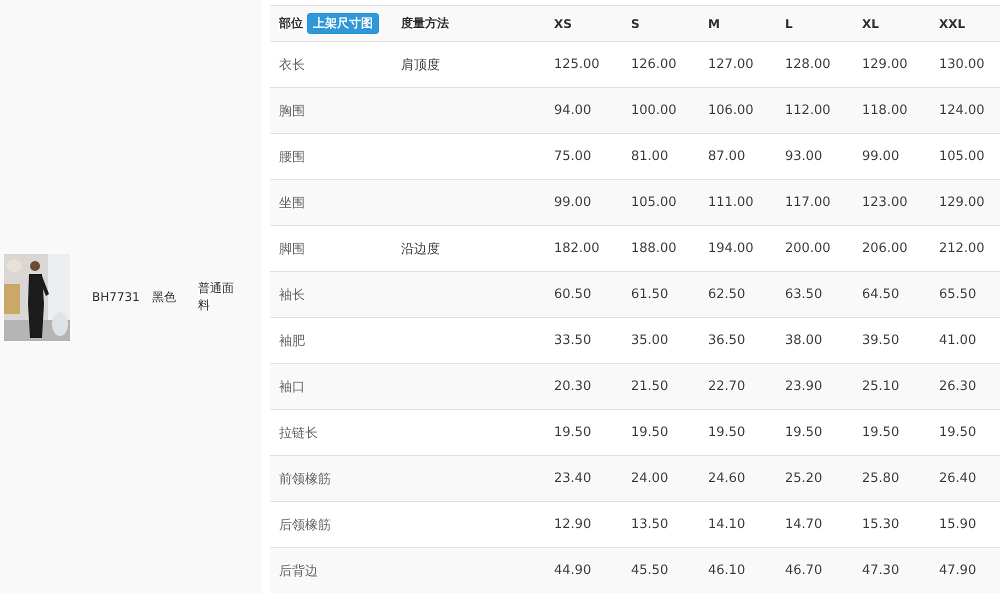 The image size is (1000, 594). What do you see at coordinates (789, 23) in the screenshot?
I see `column-header: L` at bounding box center [789, 23].